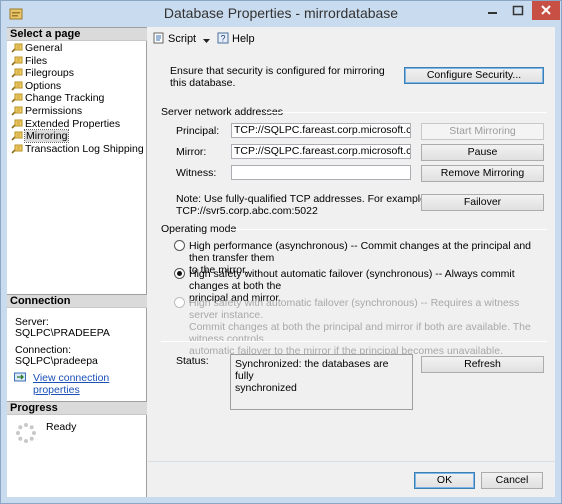 Image resolution: width=562 pixels, height=504 pixels. I want to click on close-button, so click(546, 10).